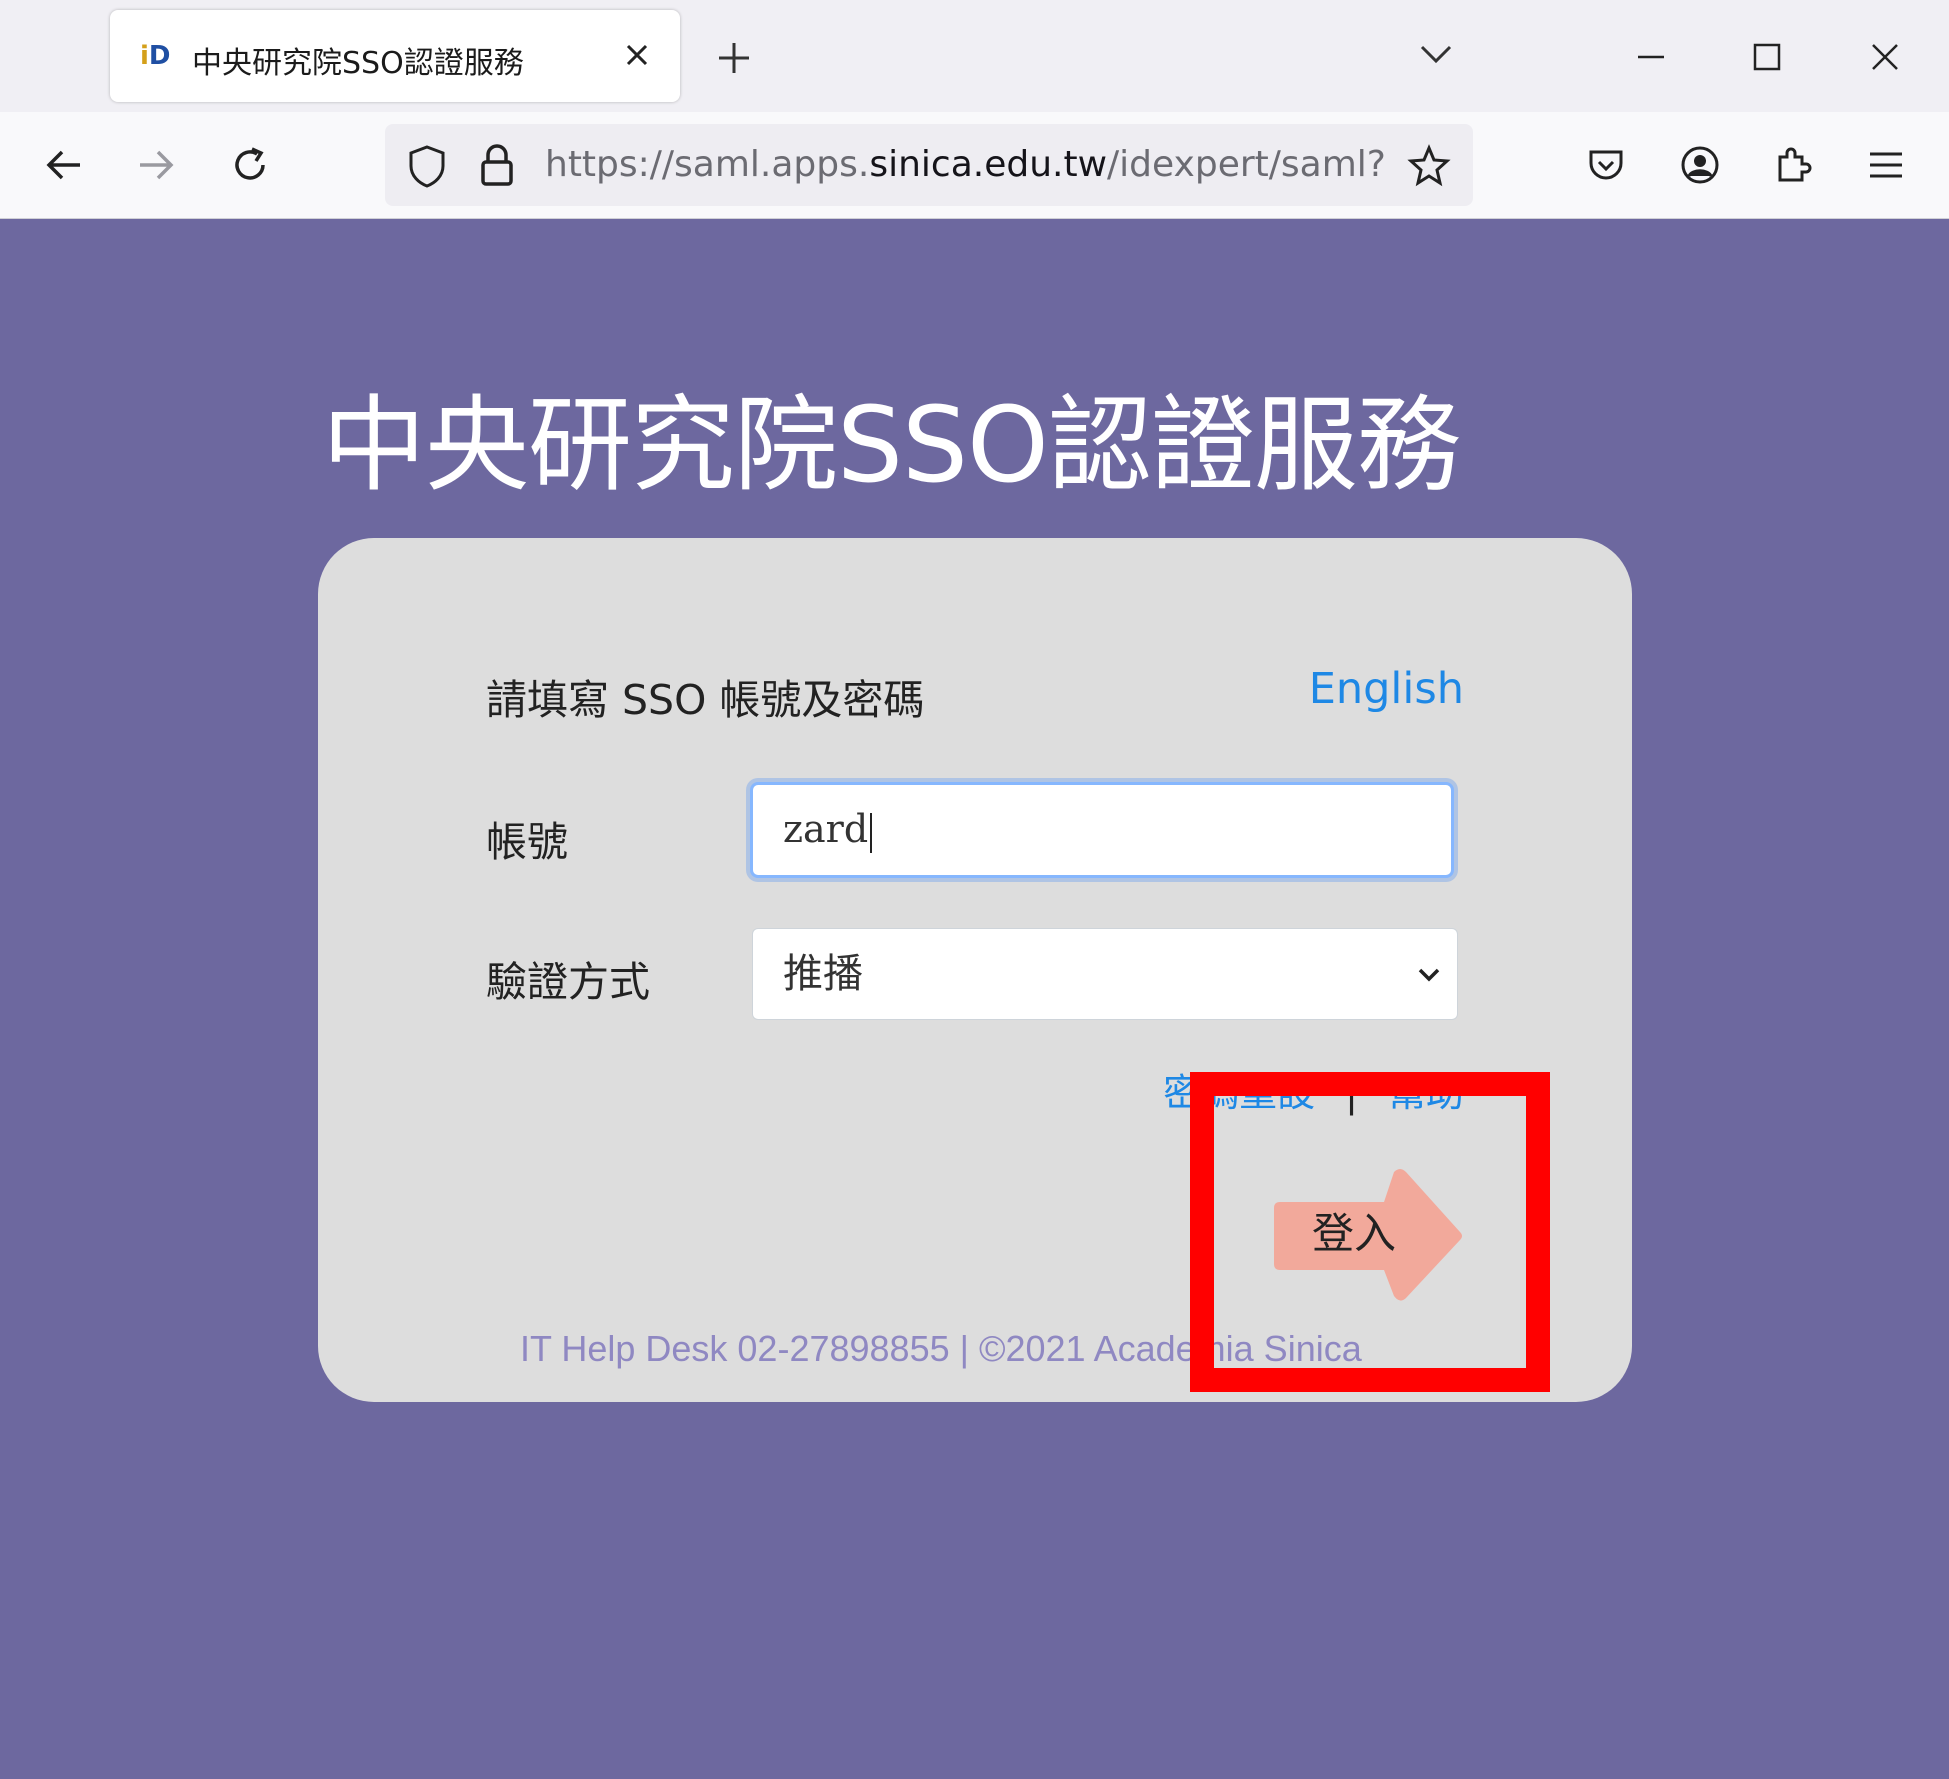 This screenshot has height=1779, width=1949. I want to click on verification-method-select: 推播, so click(1105, 974).